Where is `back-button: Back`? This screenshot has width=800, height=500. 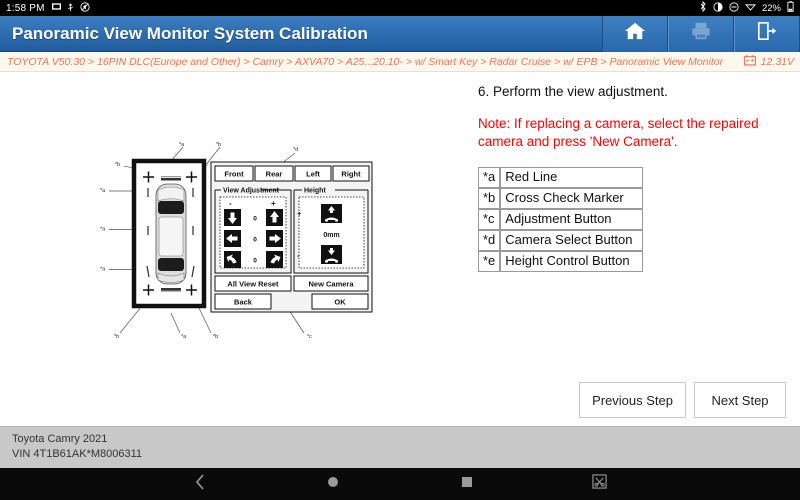 back-button: Back is located at coordinates (243, 302).